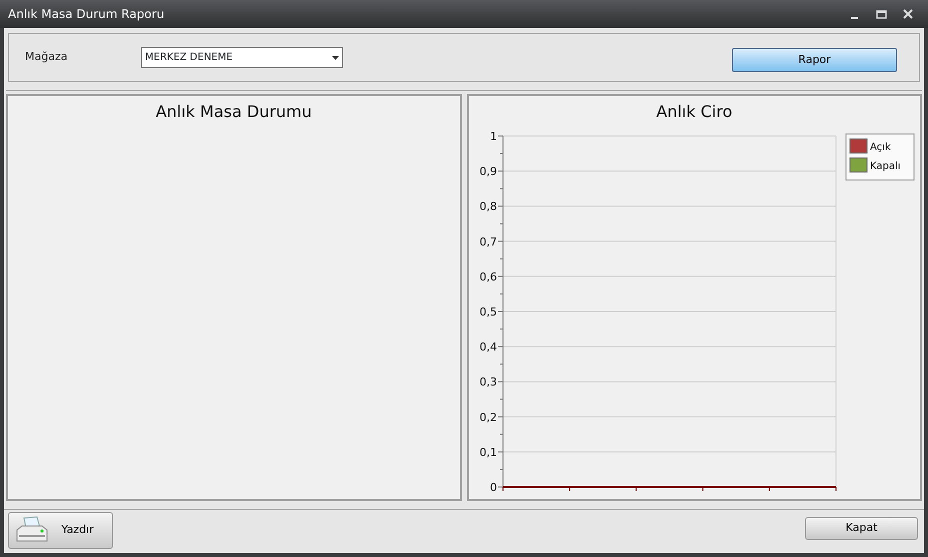 The height and width of the screenshot is (557, 928). I want to click on y-tick-label: 0,4, so click(487, 347).